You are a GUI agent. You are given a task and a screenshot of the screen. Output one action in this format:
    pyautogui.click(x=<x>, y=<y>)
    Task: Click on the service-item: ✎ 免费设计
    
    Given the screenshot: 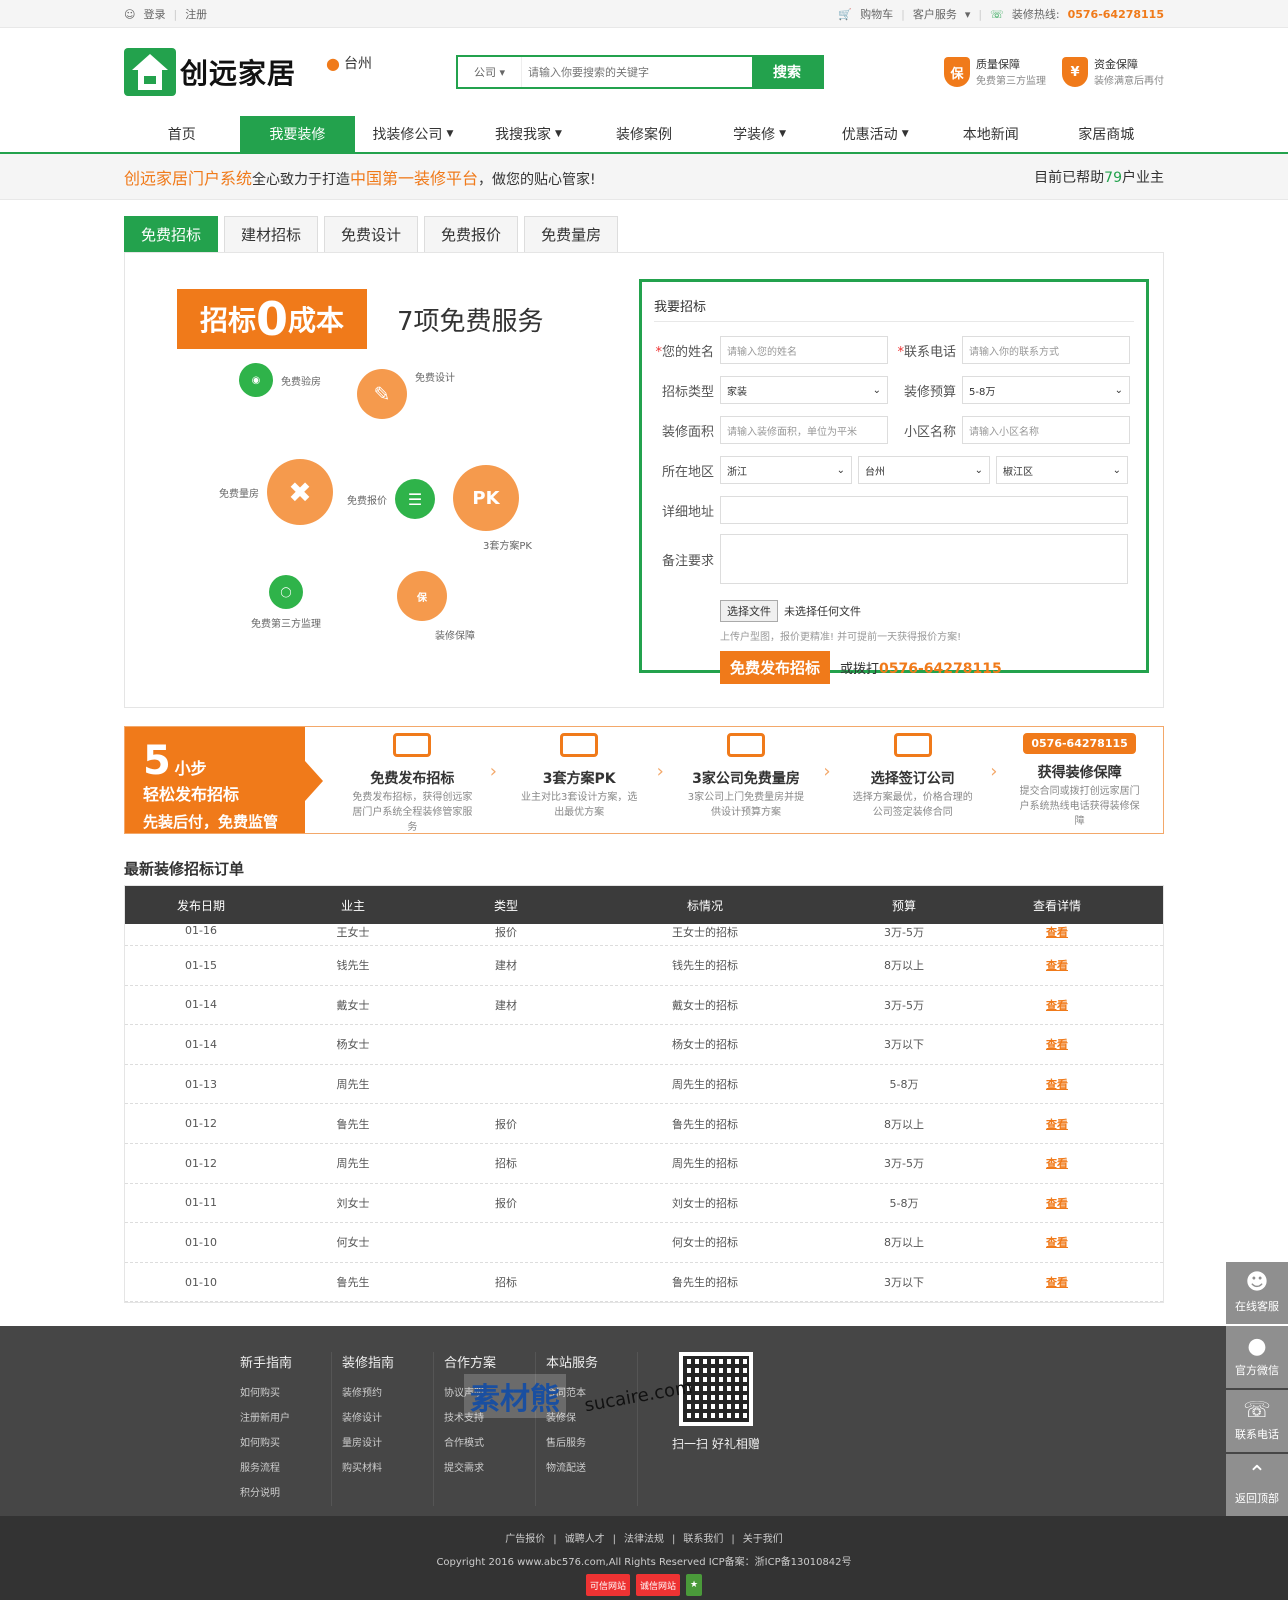 What is the action you would take?
    pyautogui.click(x=406, y=394)
    